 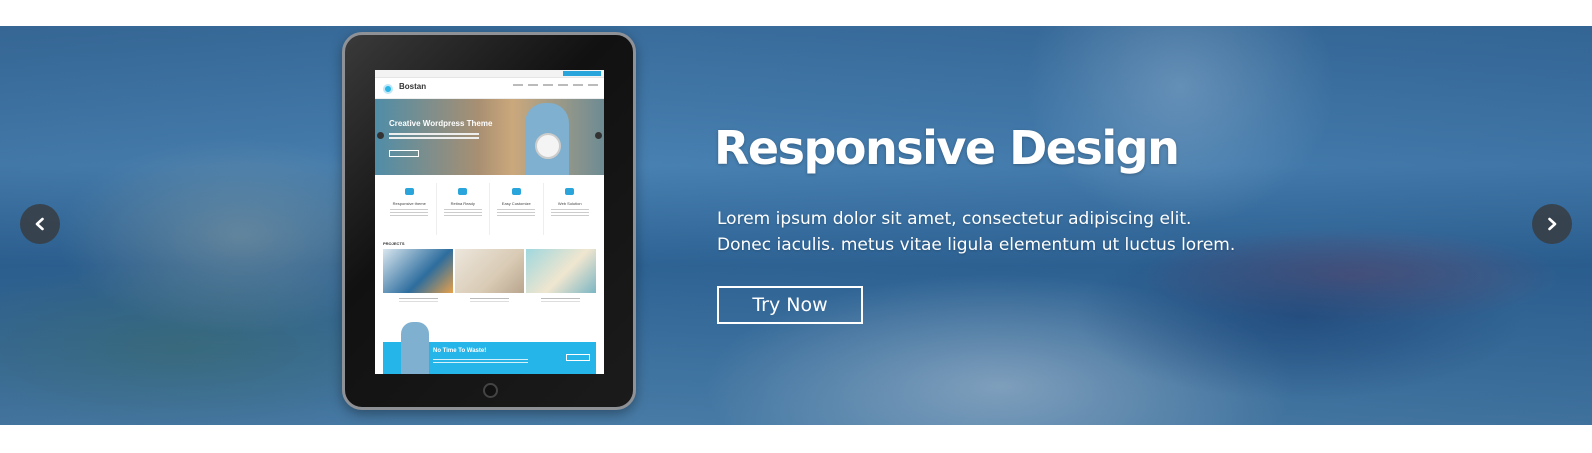 I want to click on slider-next-button, so click(x=1552, y=224).